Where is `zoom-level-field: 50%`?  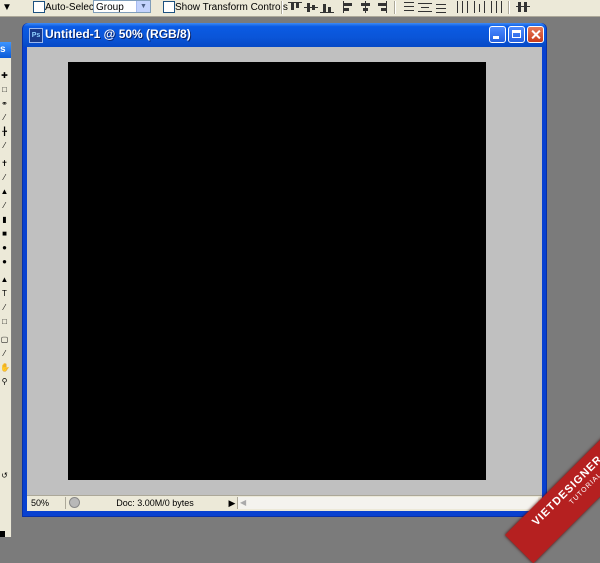
zoom-level-field: 50% is located at coordinates (48, 503).